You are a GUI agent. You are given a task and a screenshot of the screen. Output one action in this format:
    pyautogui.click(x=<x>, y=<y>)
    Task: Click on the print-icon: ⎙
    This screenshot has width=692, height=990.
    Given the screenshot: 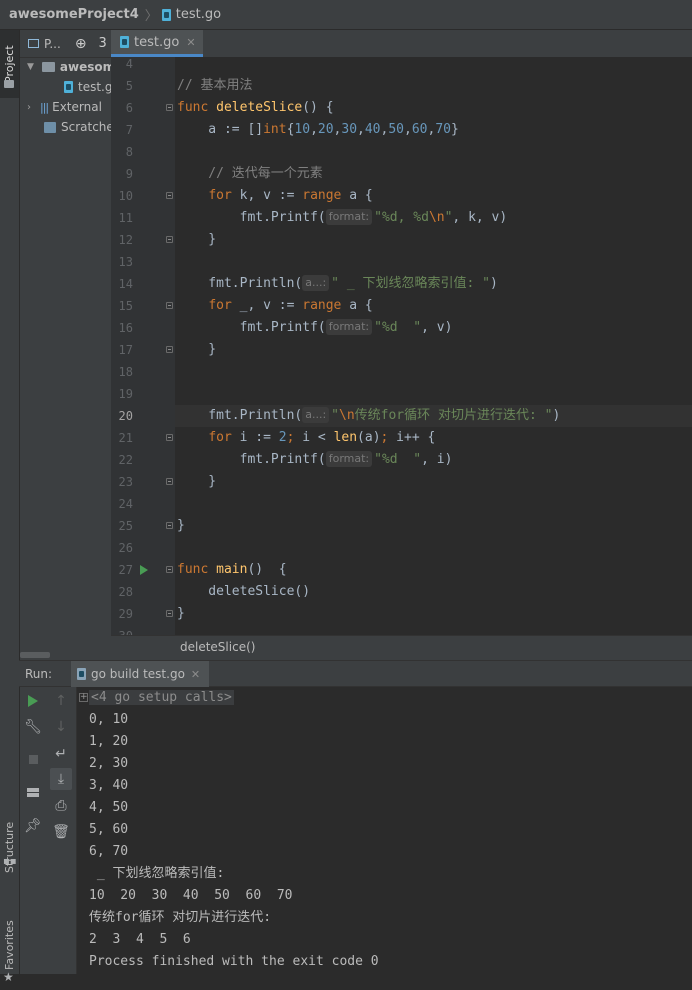 What is the action you would take?
    pyautogui.click(x=61, y=806)
    